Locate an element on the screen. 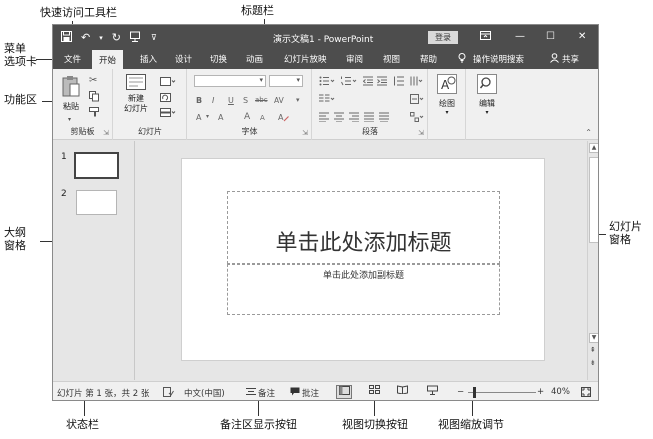 This screenshot has height=439, width=653. align-right-icon is located at coordinates (354, 118).